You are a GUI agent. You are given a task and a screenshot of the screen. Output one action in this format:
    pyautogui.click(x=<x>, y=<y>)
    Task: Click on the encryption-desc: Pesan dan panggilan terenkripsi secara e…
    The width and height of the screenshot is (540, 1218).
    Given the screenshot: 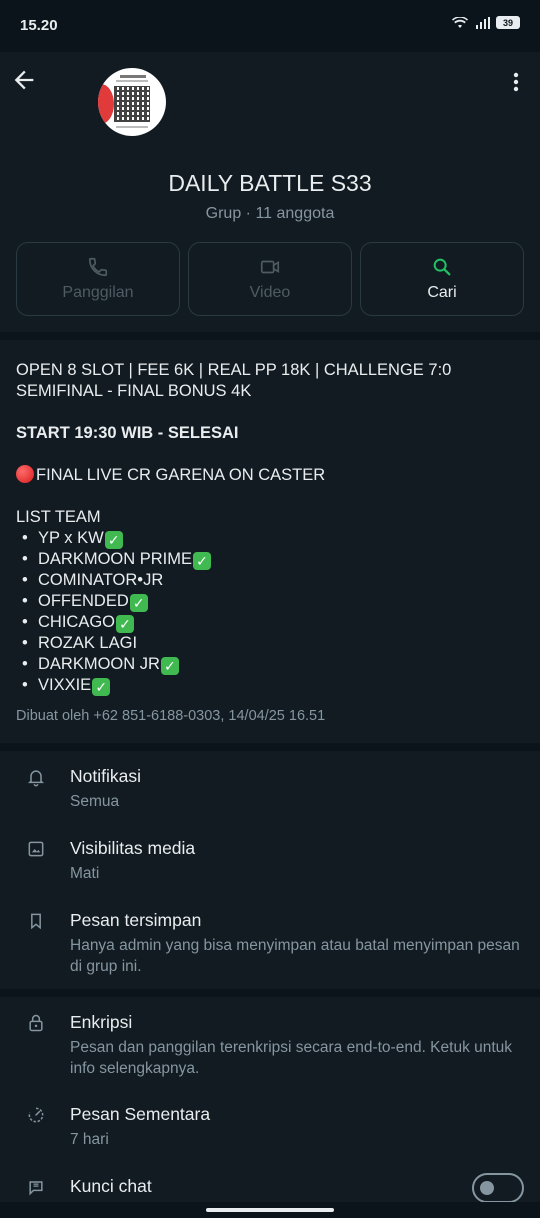 What is the action you would take?
    pyautogui.click(x=291, y=1058)
    